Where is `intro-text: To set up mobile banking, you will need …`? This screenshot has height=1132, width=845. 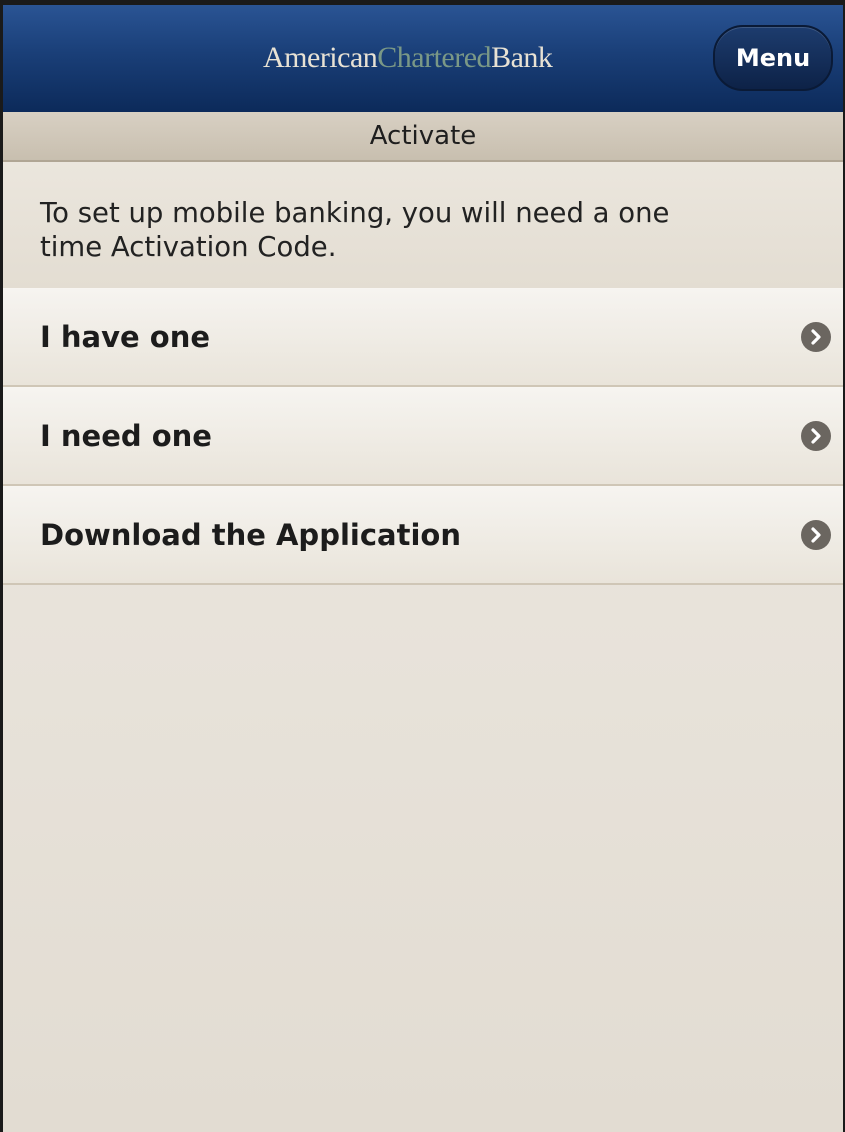 intro-text: To set up mobile banking, you will need … is located at coordinates (423, 225).